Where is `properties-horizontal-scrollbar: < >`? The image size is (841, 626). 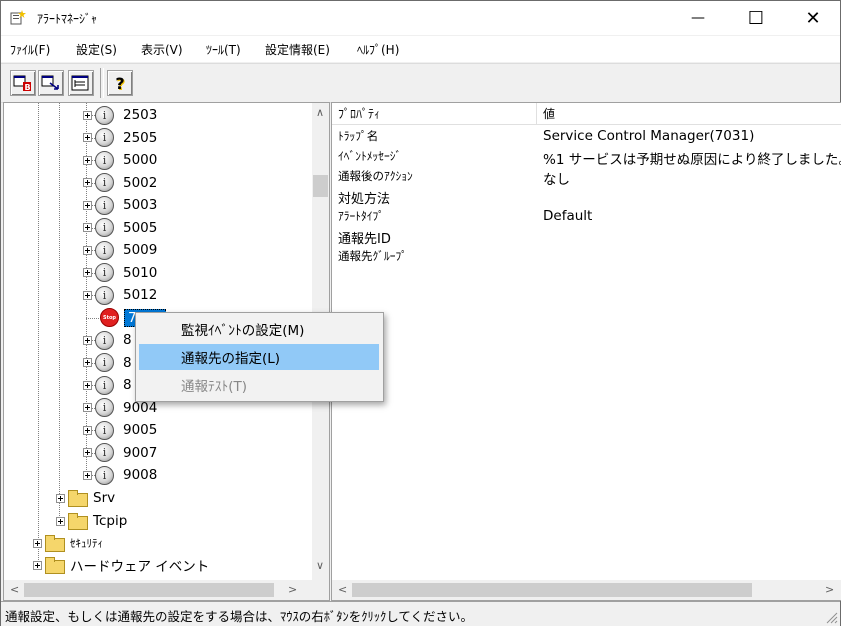 properties-horizontal-scrollbar: < > is located at coordinates (586, 590).